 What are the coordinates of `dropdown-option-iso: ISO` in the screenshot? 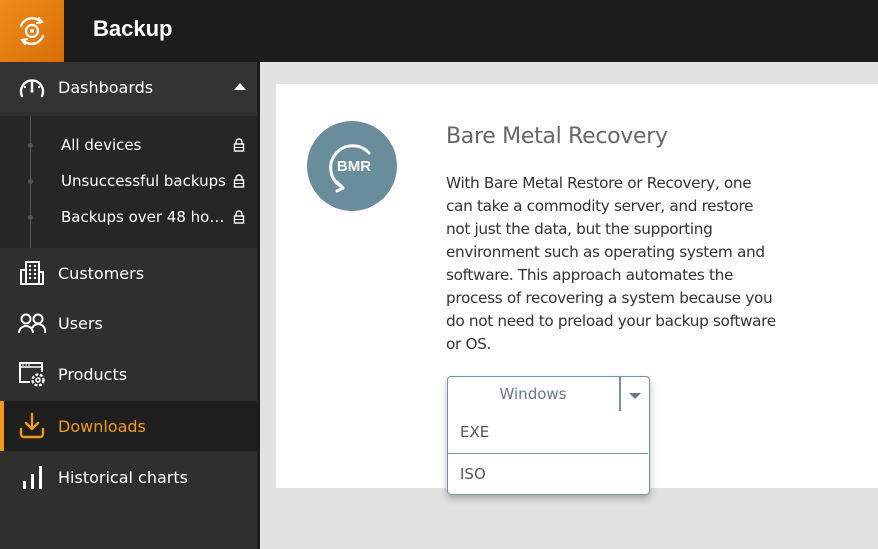 It's located at (548, 473).